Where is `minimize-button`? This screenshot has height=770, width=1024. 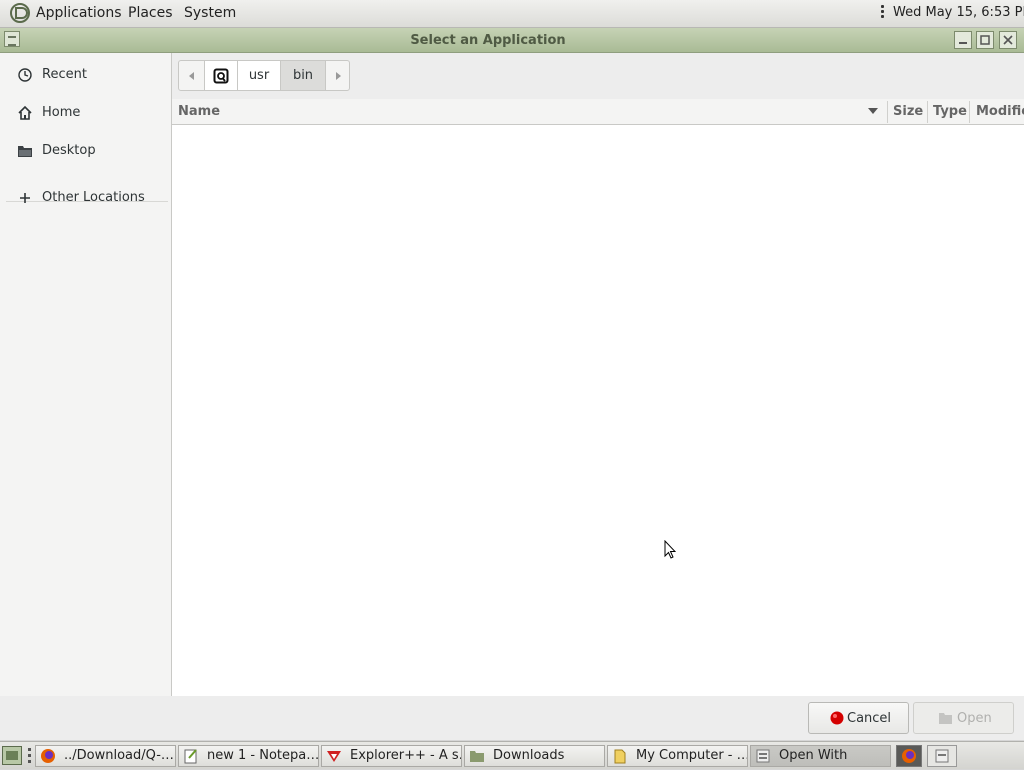 minimize-button is located at coordinates (963, 40).